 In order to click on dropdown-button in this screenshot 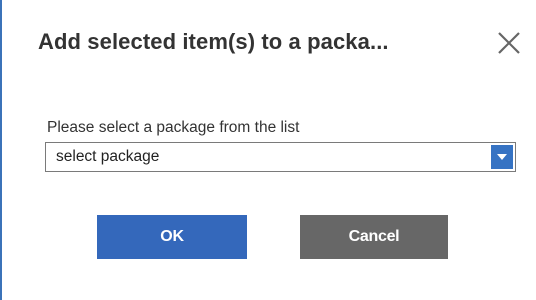, I will do `click(502, 157)`.